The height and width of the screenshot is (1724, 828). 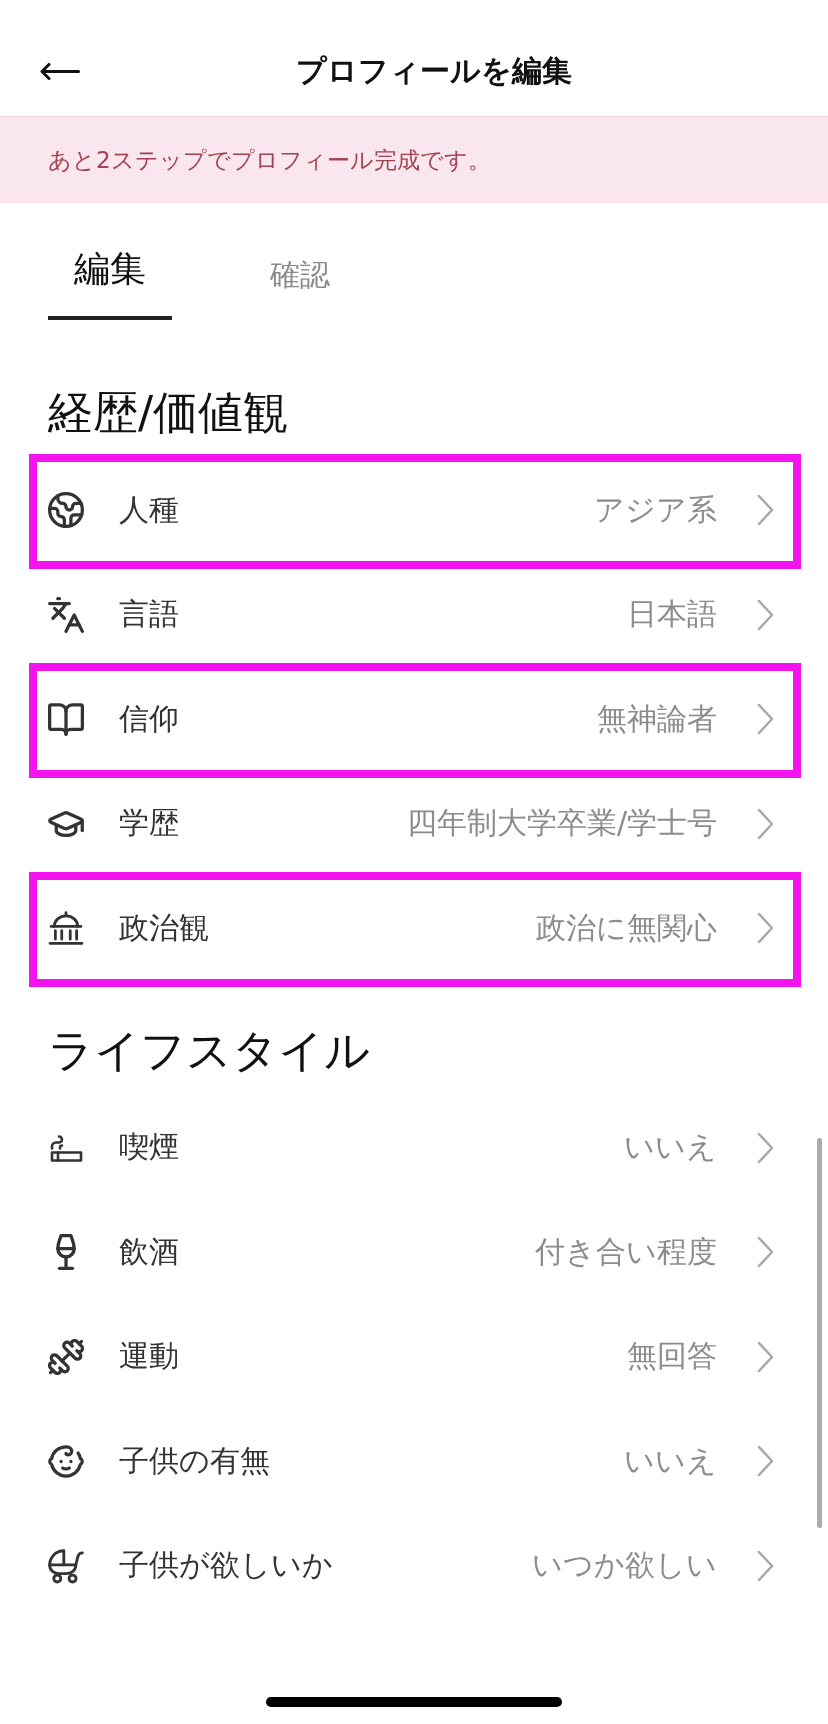 I want to click on field-label: 信仰, so click(x=149, y=718).